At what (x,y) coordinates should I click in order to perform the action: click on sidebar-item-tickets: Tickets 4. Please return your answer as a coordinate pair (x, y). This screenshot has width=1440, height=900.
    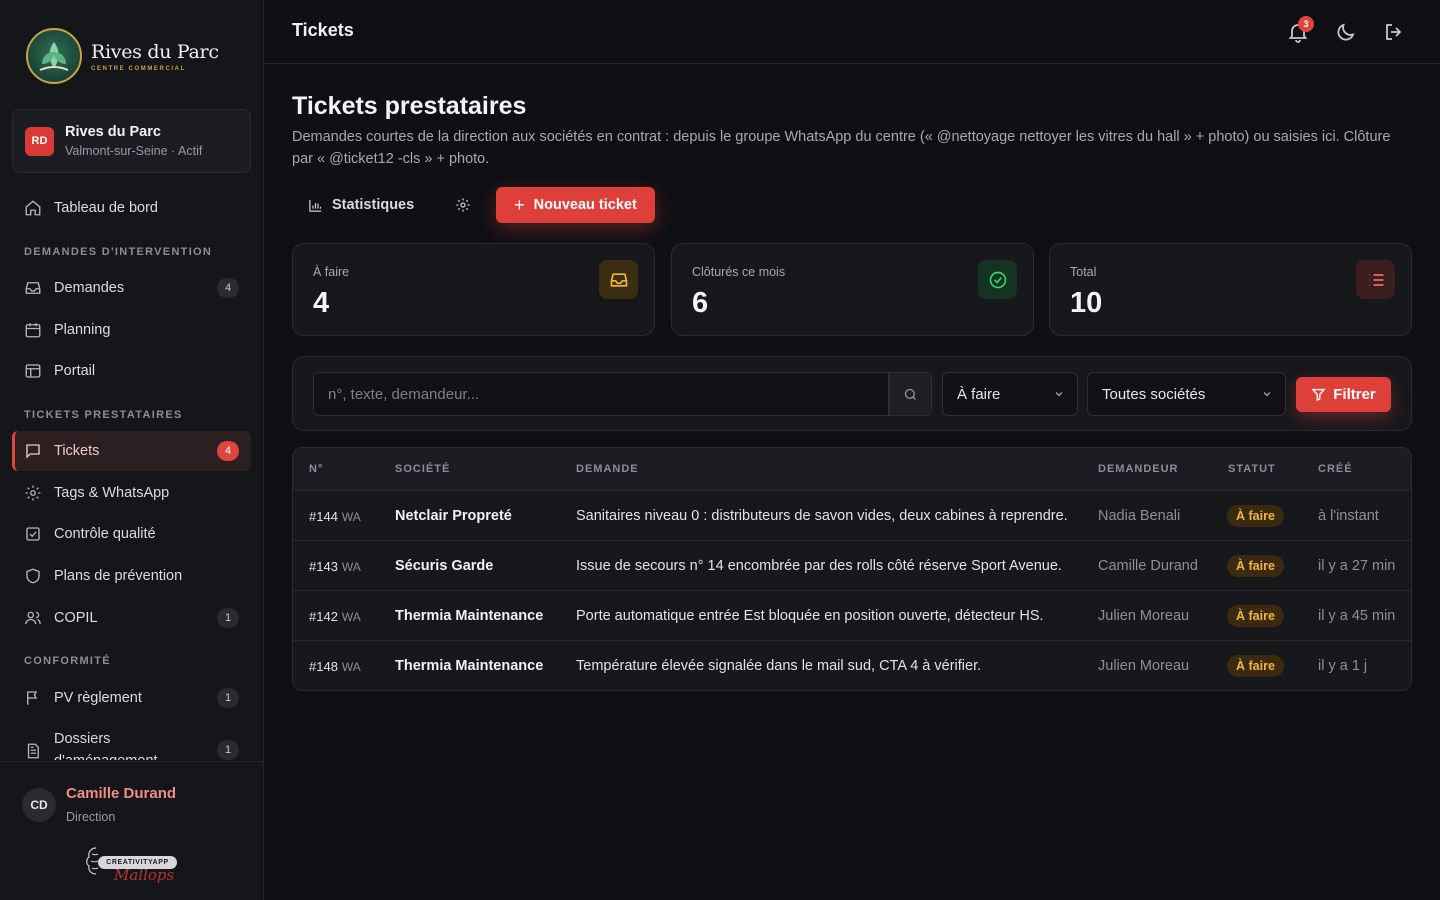
    Looking at the image, I should click on (131, 451).